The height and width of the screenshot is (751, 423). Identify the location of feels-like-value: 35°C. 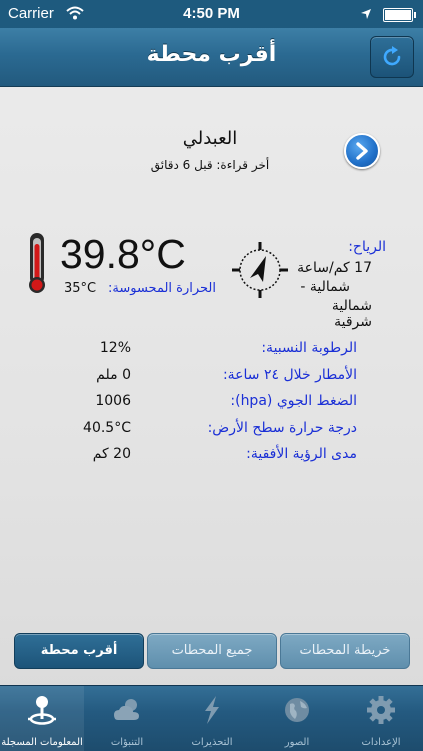
(80, 288).